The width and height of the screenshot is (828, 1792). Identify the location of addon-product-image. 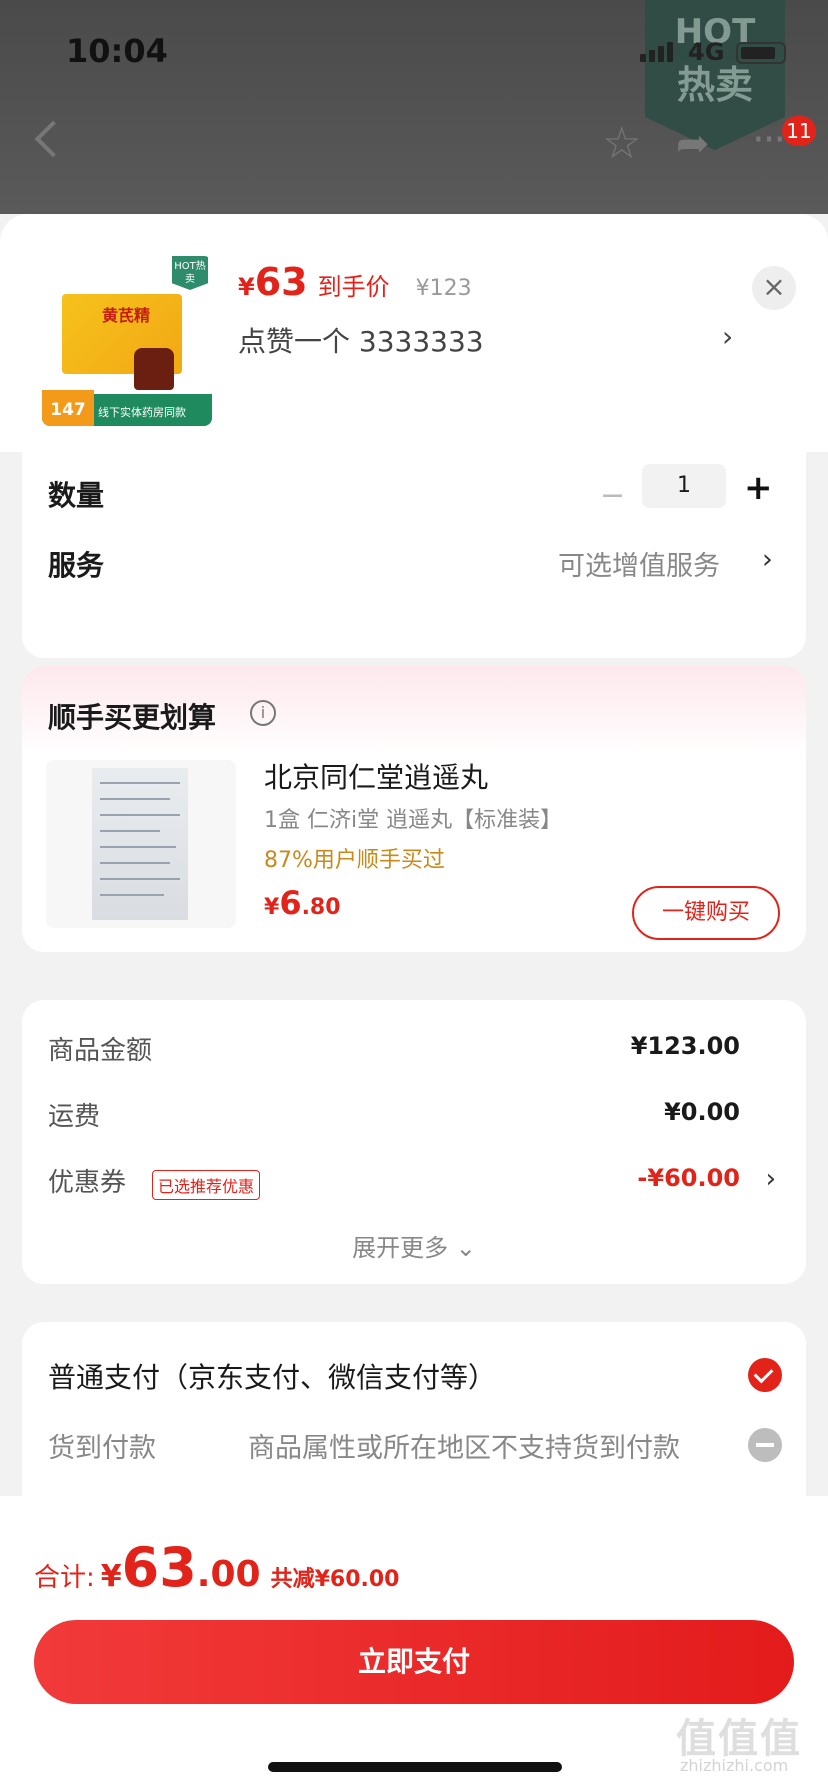
(141, 844).